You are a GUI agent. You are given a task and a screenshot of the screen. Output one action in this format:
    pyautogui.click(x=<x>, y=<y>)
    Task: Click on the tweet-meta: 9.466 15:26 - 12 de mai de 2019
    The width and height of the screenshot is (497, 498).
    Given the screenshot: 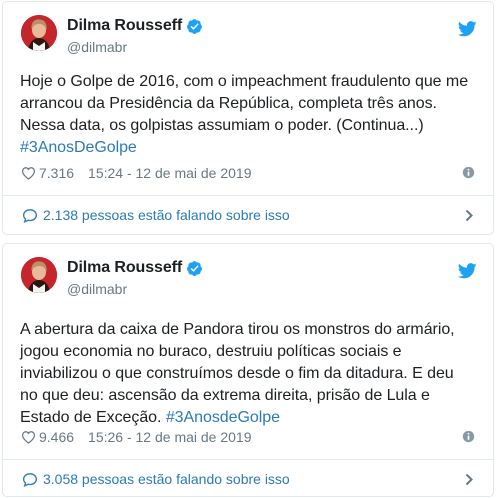 What is the action you would take?
    pyautogui.click(x=248, y=437)
    